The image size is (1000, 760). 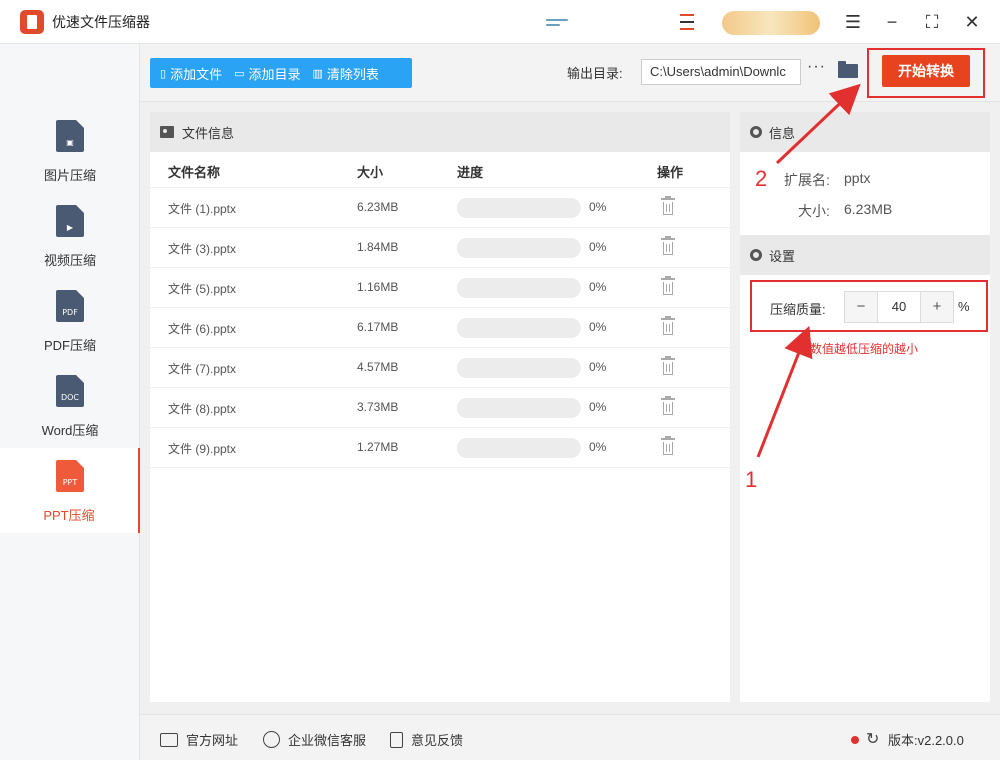 What do you see at coordinates (972, 22) in the screenshot?
I see `close-icon: ✕` at bounding box center [972, 22].